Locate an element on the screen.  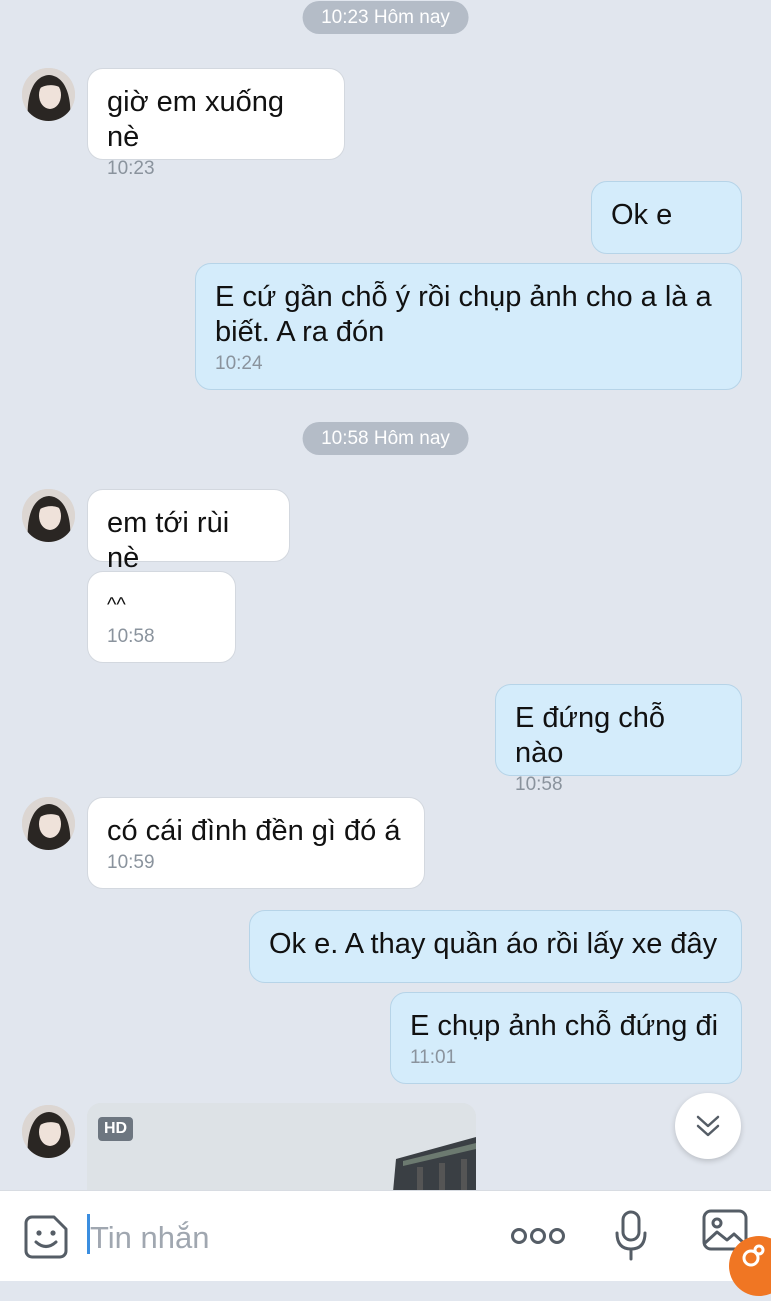
microphone-icon is located at coordinates (631, 1235).